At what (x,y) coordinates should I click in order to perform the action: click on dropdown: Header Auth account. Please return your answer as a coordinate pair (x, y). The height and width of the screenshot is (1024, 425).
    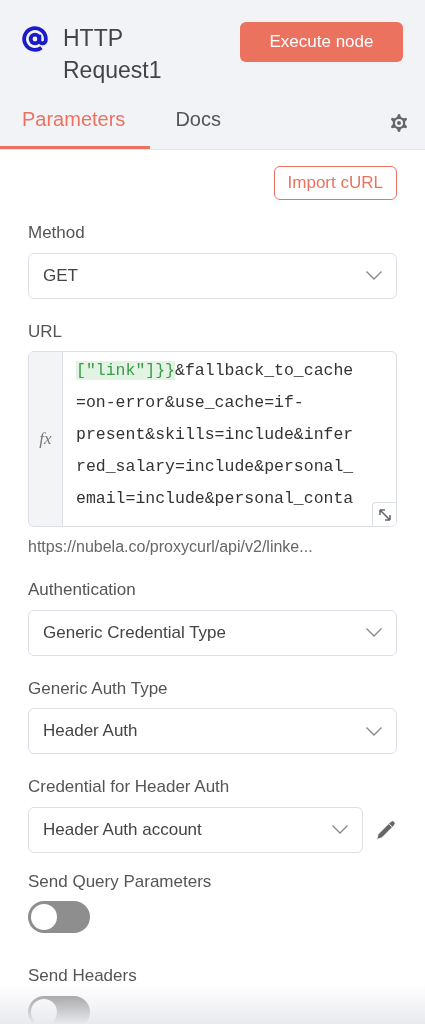
    Looking at the image, I should click on (195, 829).